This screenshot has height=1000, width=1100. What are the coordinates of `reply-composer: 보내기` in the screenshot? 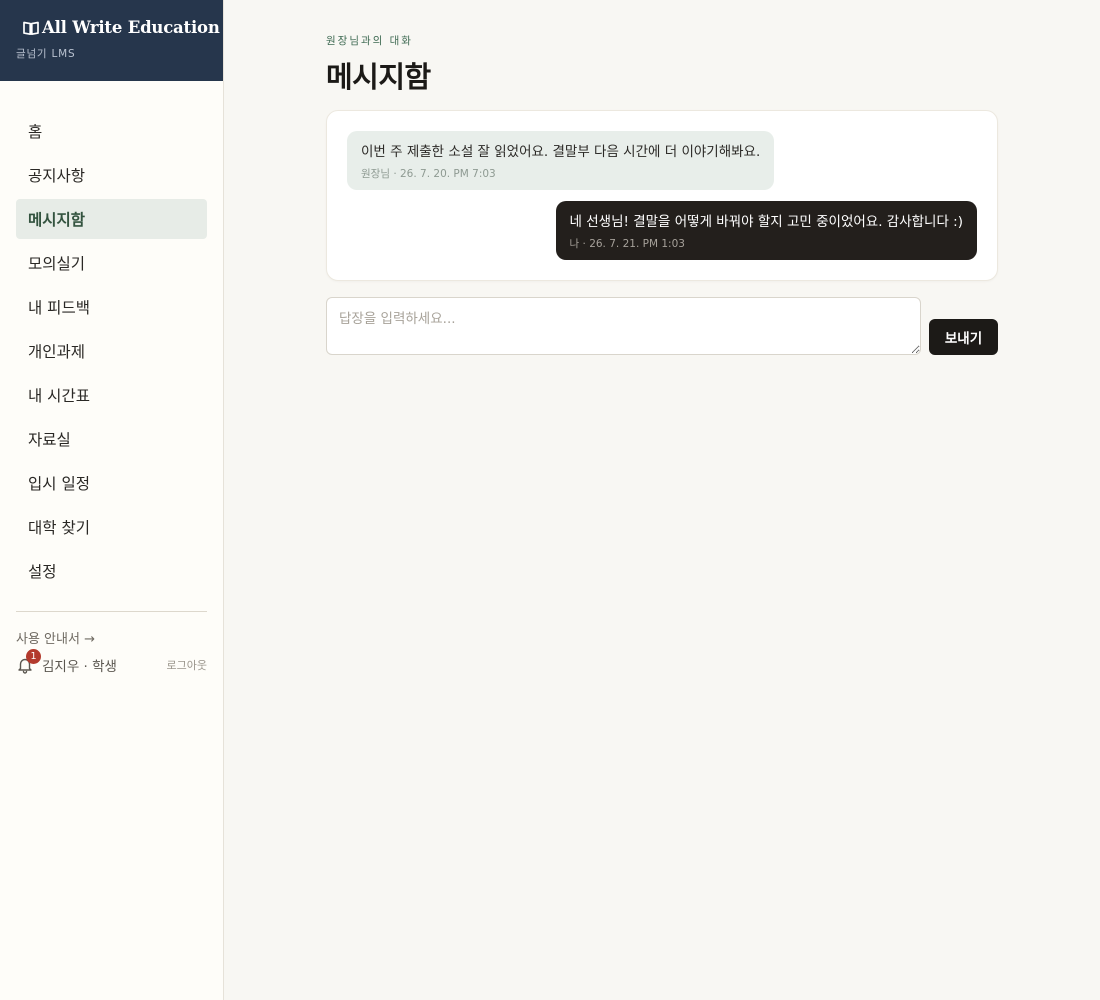 It's located at (662, 326).